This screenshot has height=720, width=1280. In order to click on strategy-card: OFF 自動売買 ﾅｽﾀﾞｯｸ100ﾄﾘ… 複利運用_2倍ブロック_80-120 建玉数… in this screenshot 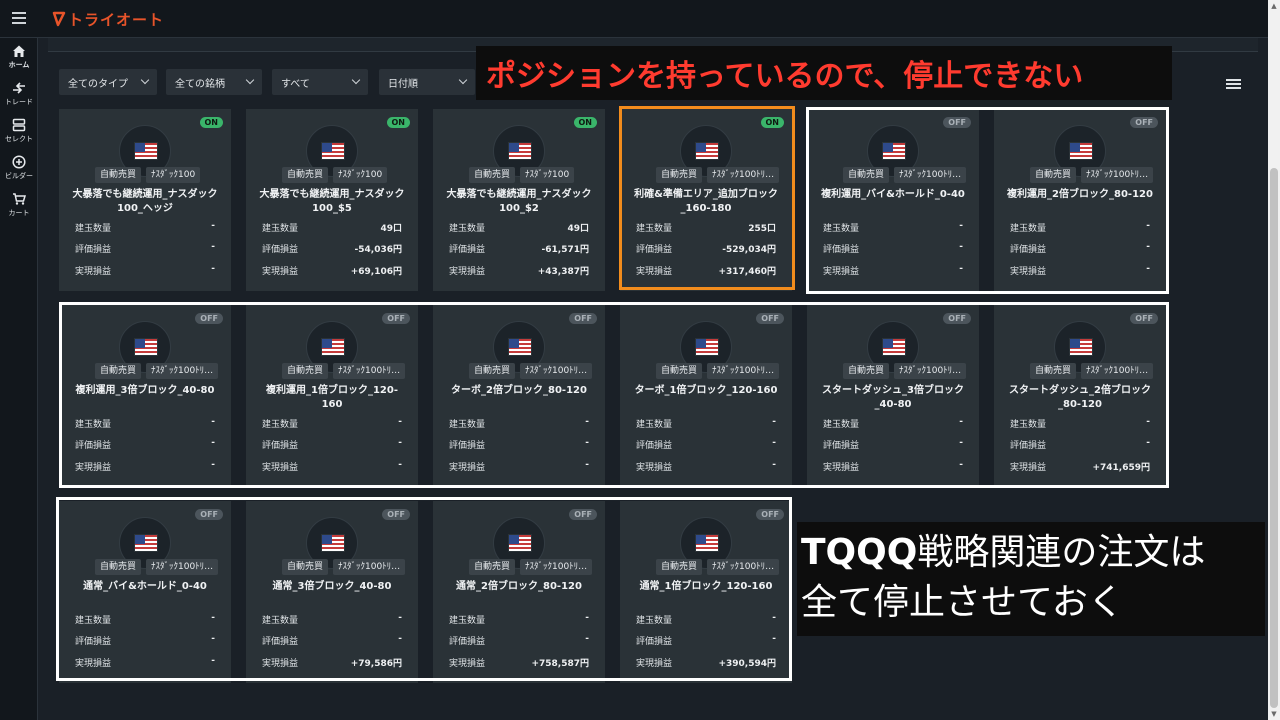, I will do `click(1080, 200)`.